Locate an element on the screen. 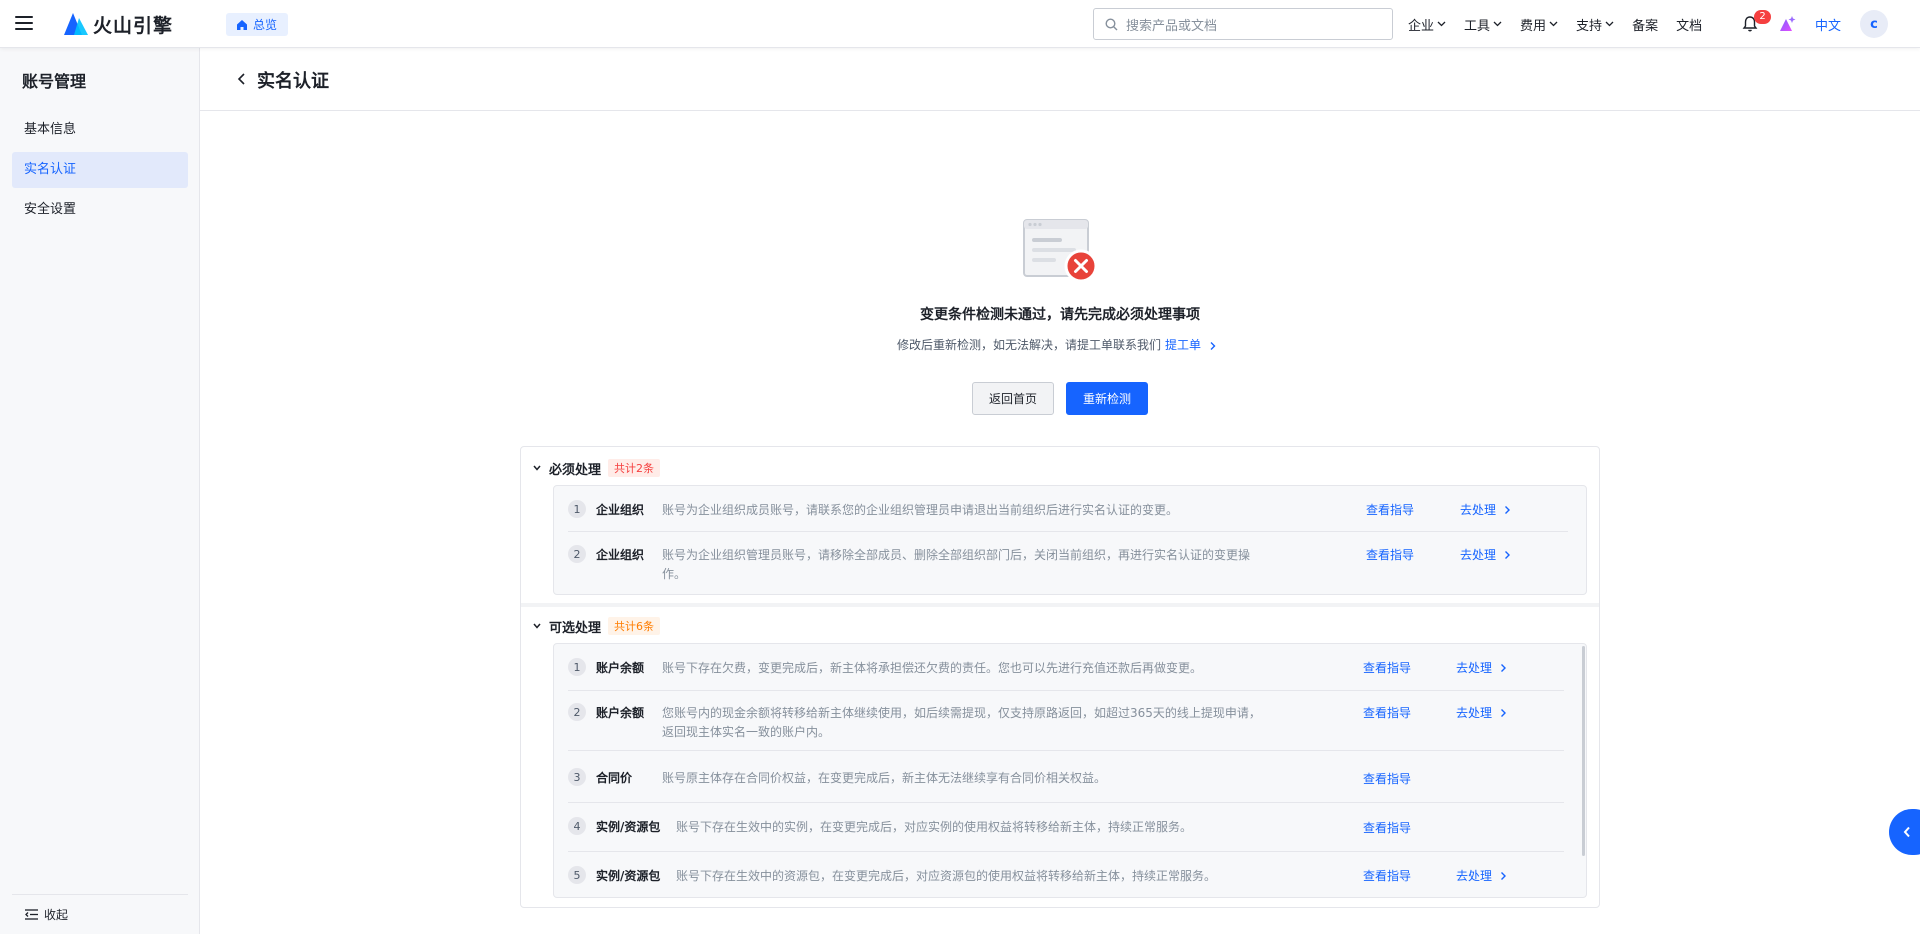 Image resolution: width=1920 pixels, height=934 pixels. item-number: 5 is located at coordinates (577, 875).